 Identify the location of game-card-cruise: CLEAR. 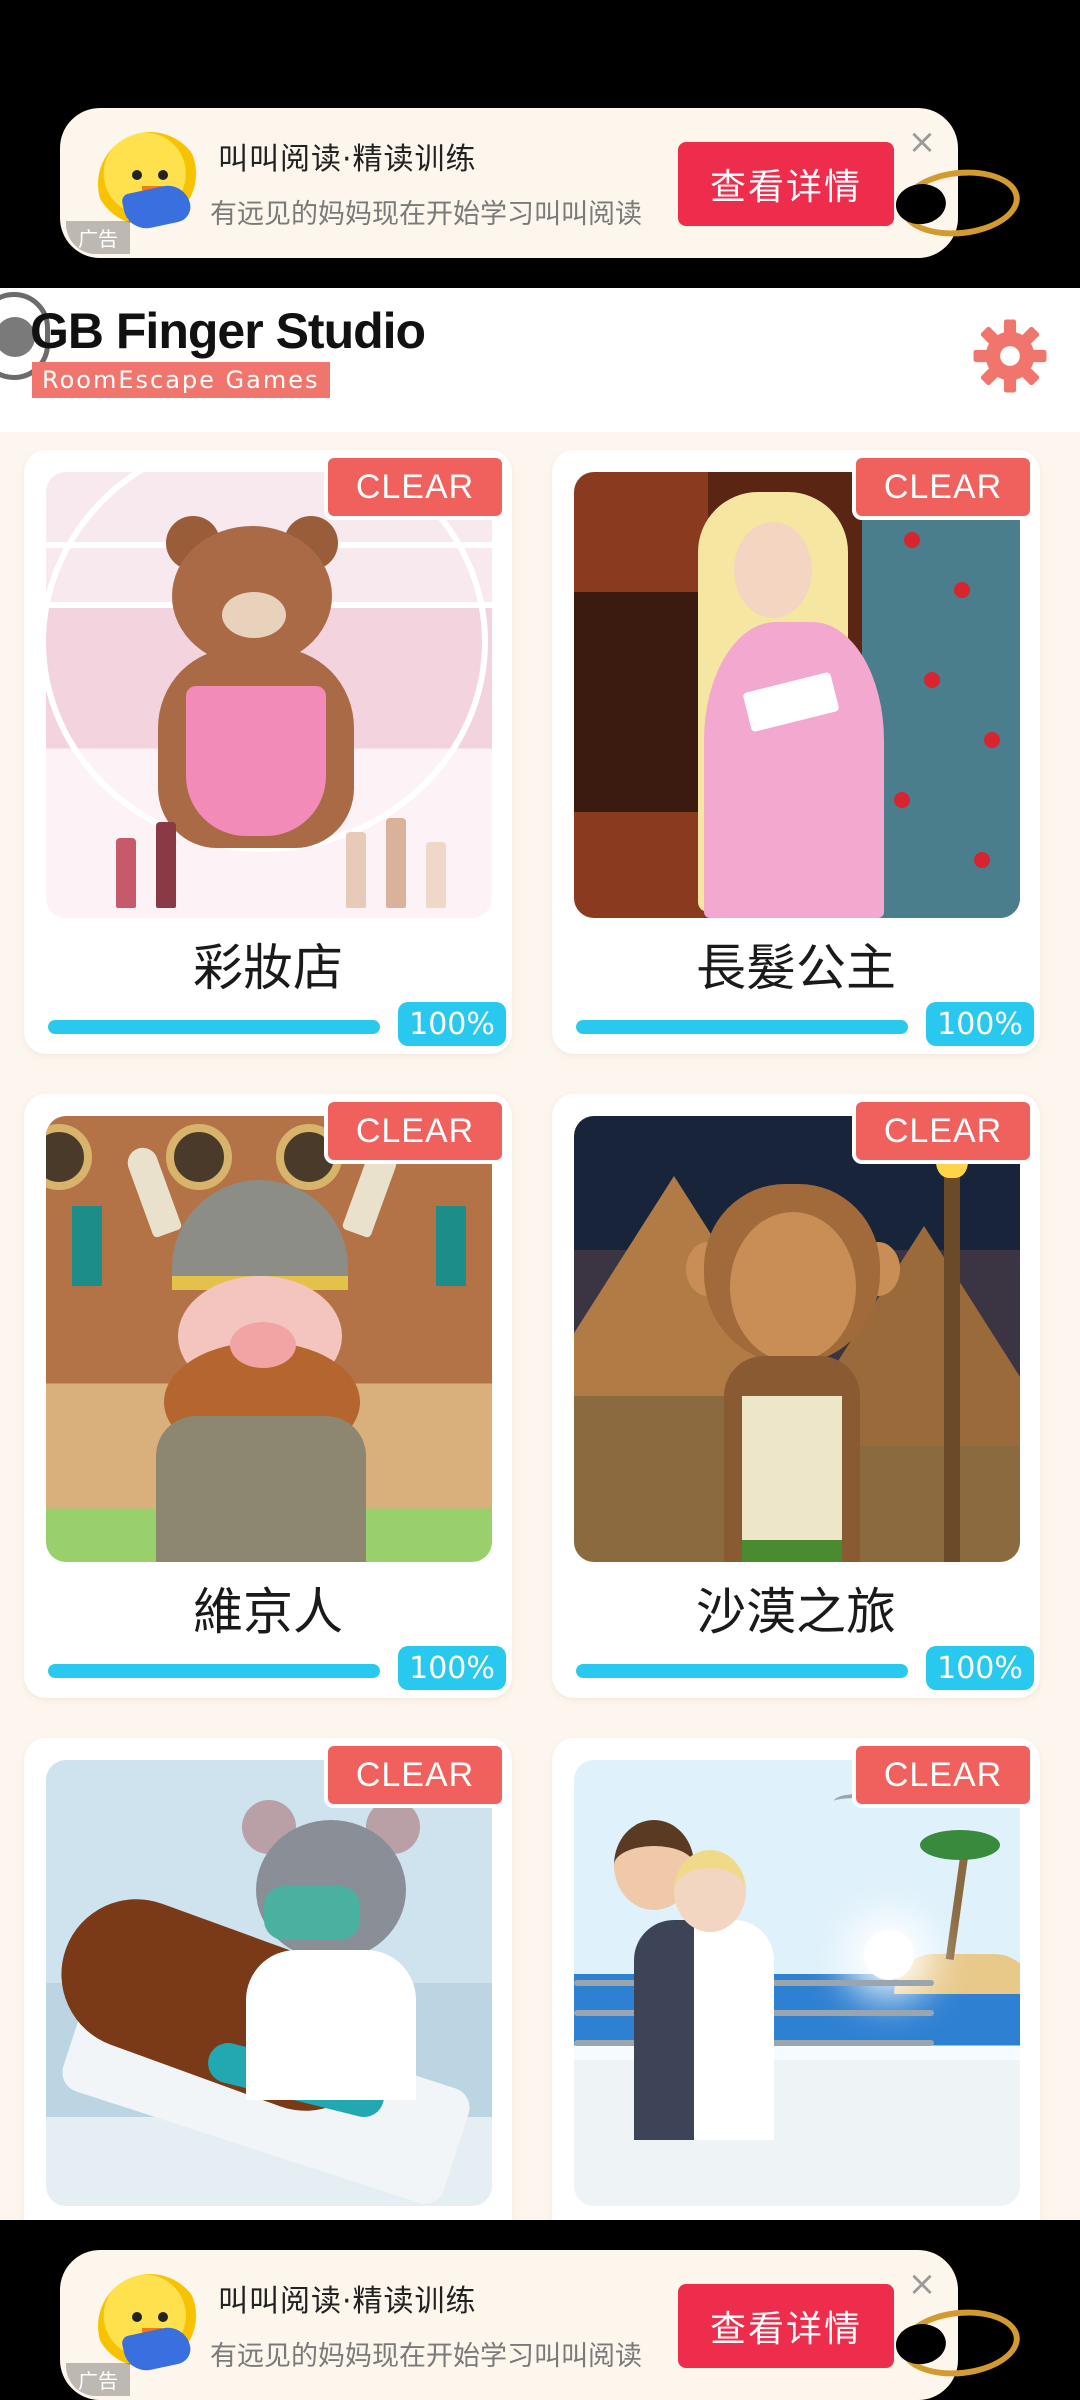
(796, 1979).